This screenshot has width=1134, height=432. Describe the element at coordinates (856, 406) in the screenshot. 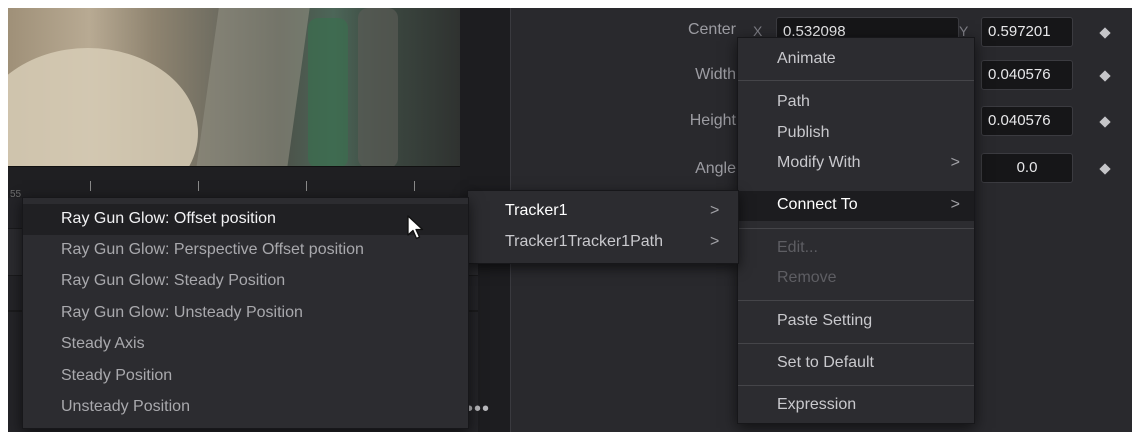

I see `menu-item-expression: Expression` at that location.